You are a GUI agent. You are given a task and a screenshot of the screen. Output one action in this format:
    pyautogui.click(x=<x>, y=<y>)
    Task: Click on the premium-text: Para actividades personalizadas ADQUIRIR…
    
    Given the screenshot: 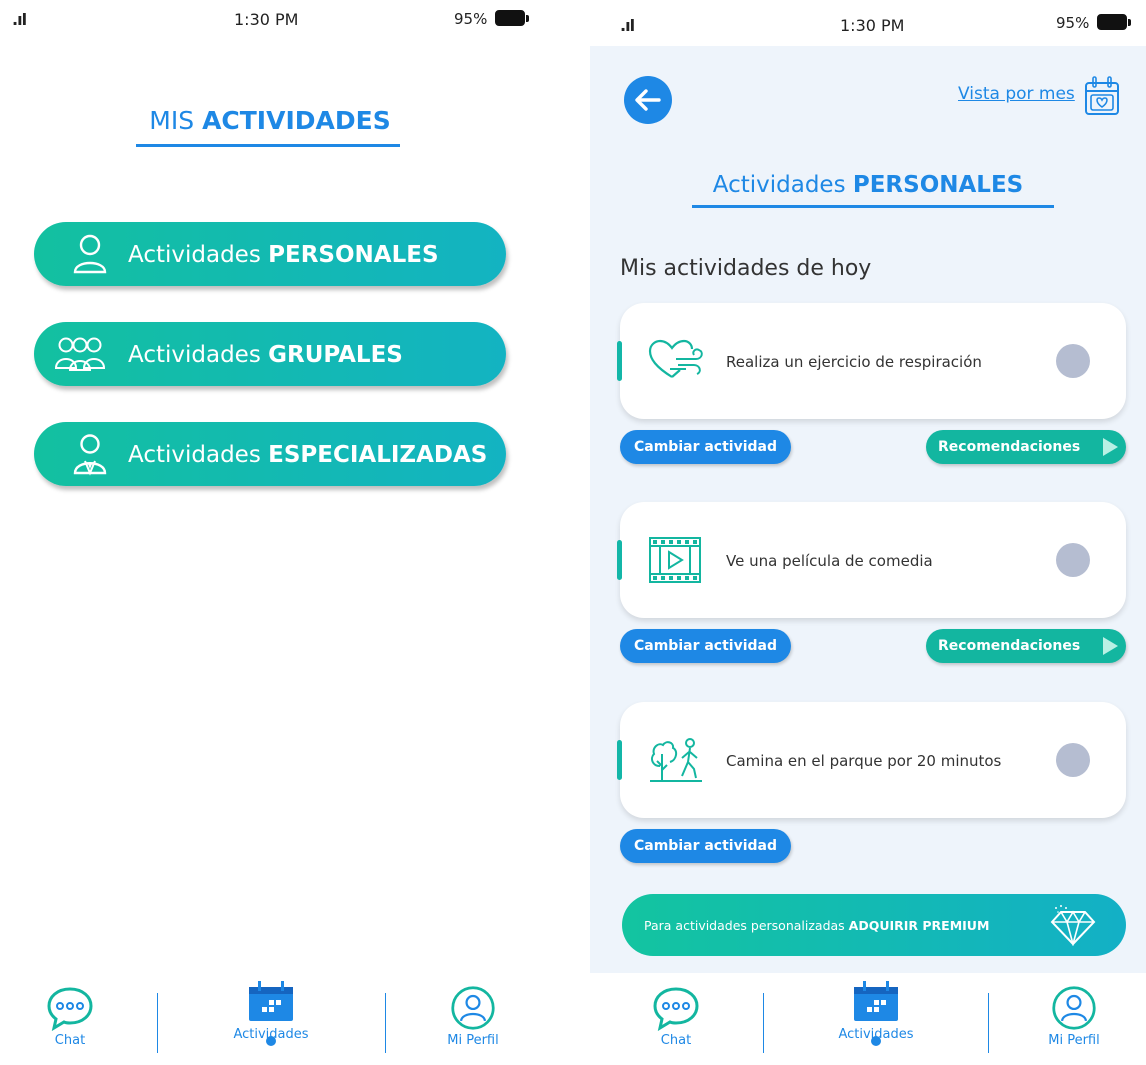 What is the action you would take?
    pyautogui.click(x=817, y=925)
    